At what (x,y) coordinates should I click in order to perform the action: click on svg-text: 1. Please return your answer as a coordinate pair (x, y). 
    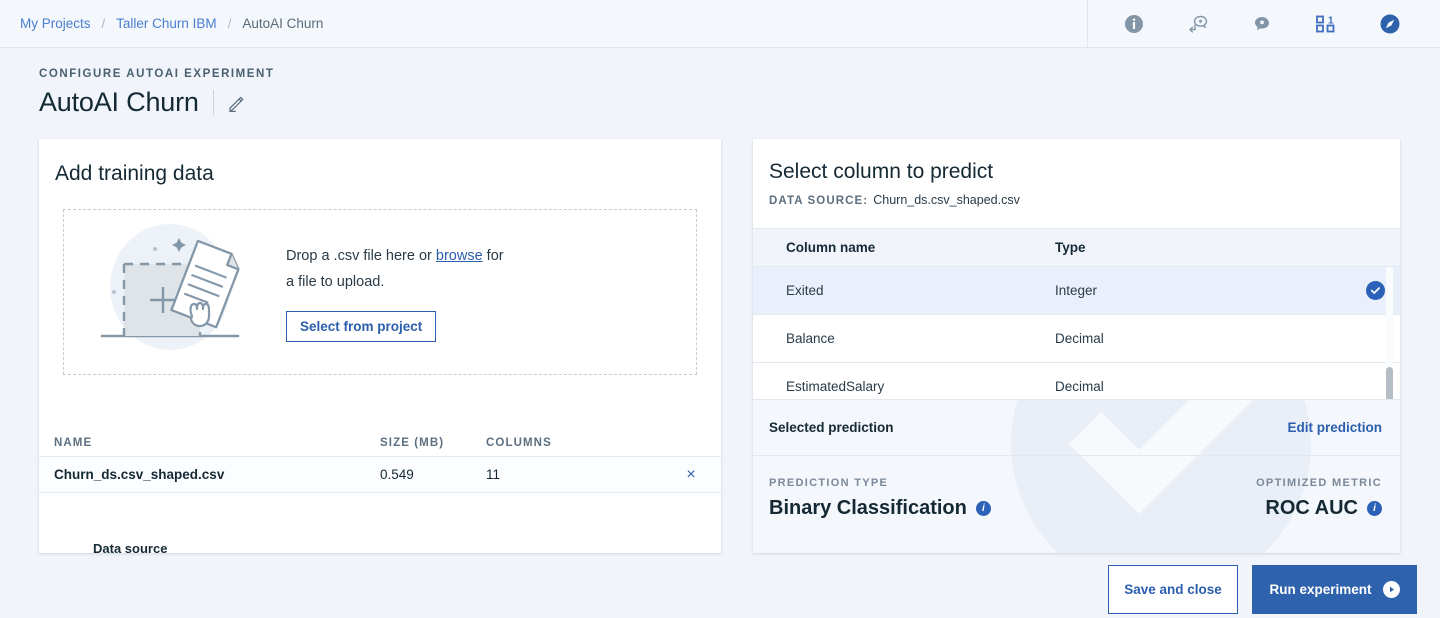
    Looking at the image, I should click on (1331, 20).